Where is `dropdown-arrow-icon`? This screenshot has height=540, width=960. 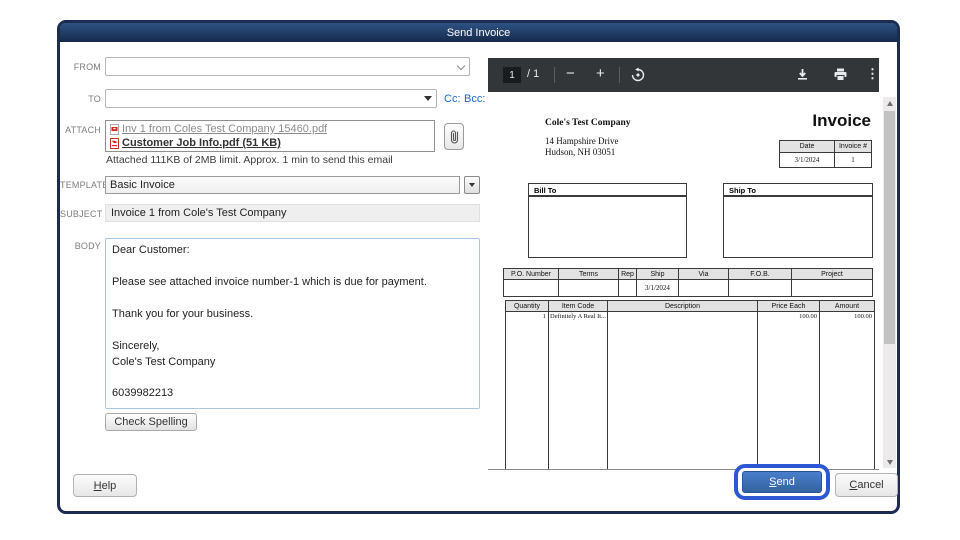
dropdown-arrow-icon is located at coordinates (472, 185).